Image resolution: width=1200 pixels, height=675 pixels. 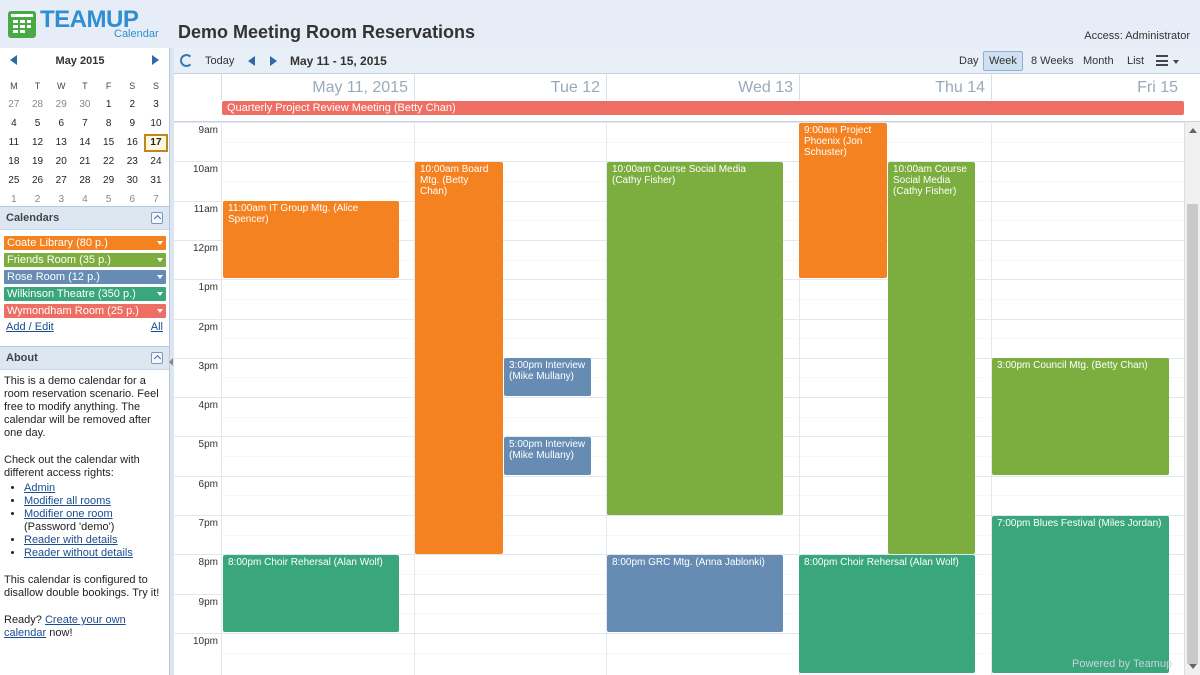 What do you see at coordinates (1192, 434) in the screenshot?
I see `scrollbar-thumb` at bounding box center [1192, 434].